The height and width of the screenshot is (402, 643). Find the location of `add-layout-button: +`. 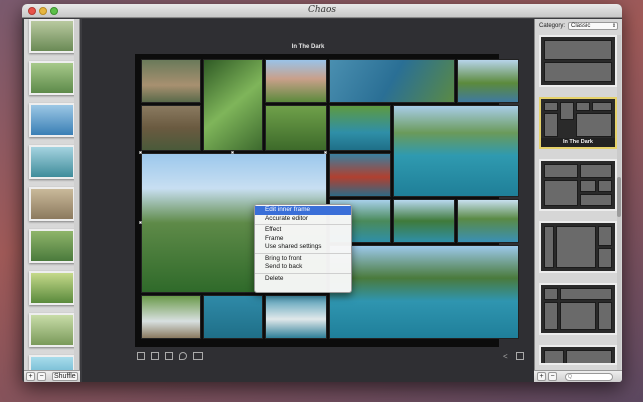

add-layout-button: + is located at coordinates (541, 376).